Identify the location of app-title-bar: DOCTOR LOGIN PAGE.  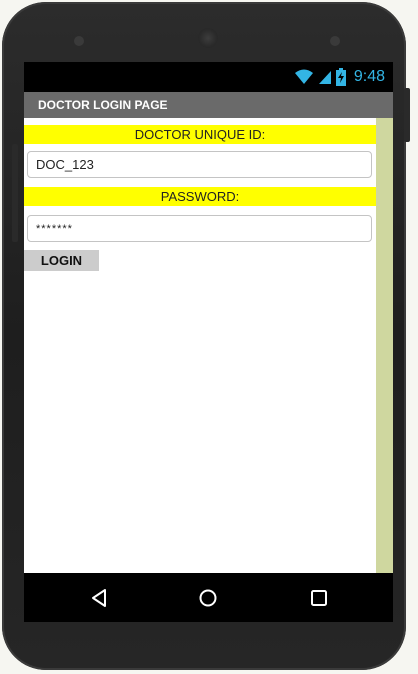
(208, 105).